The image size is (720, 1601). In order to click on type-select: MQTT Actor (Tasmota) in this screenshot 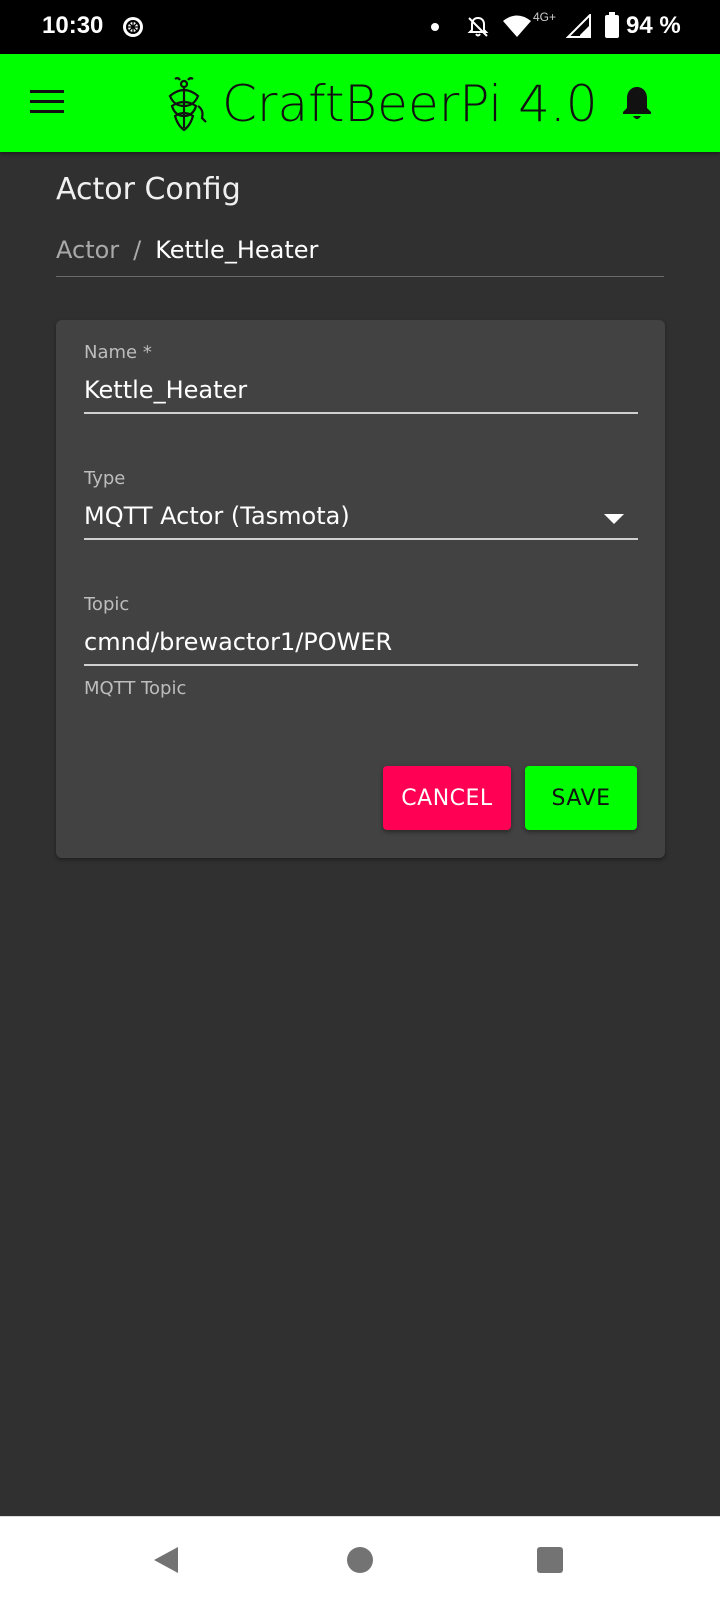, I will do `click(361, 517)`.